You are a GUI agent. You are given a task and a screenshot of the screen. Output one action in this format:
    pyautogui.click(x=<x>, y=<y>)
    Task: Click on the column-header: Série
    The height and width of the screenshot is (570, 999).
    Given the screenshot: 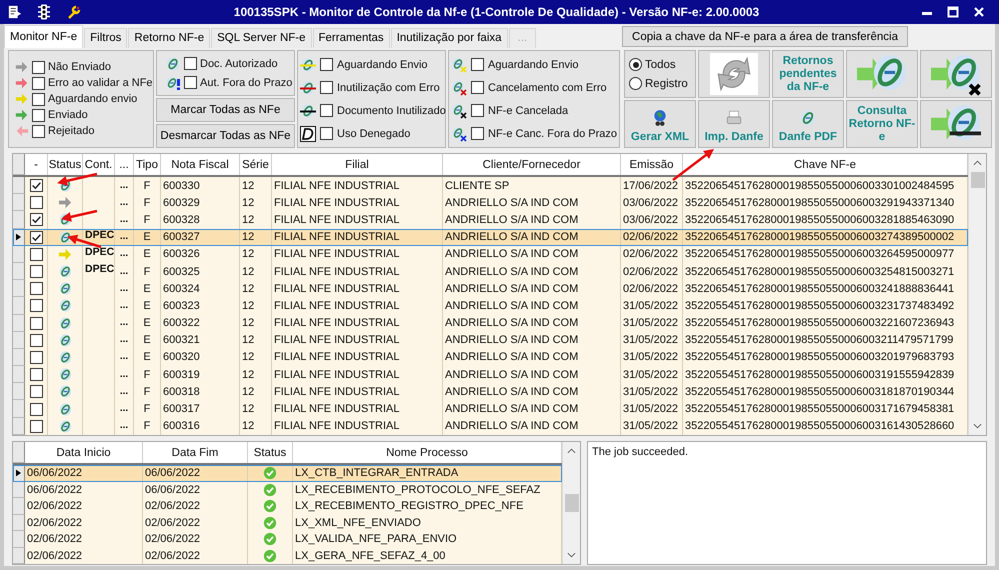 What is the action you would take?
    pyautogui.click(x=256, y=164)
    